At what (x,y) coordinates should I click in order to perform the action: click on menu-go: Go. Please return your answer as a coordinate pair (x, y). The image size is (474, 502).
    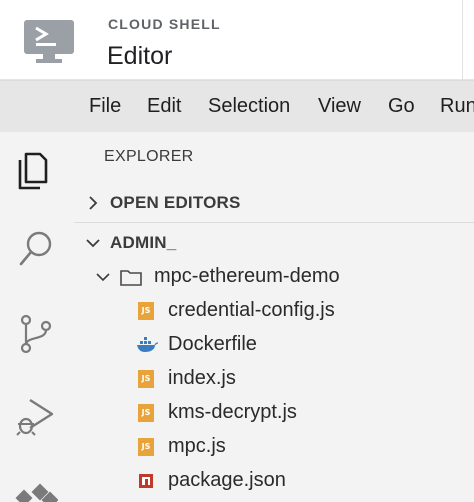
    Looking at the image, I should click on (401, 106).